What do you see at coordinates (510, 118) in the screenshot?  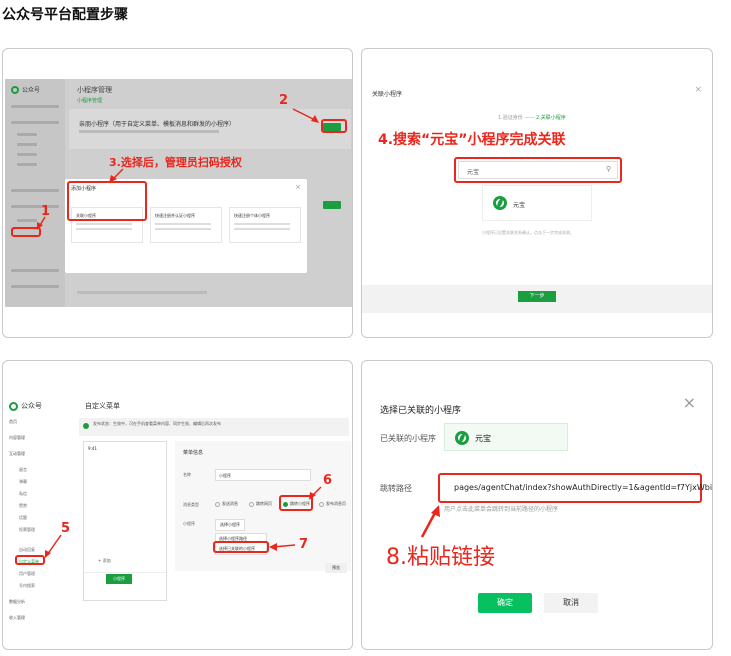 I see `step-verify: 1.验证身份` at bounding box center [510, 118].